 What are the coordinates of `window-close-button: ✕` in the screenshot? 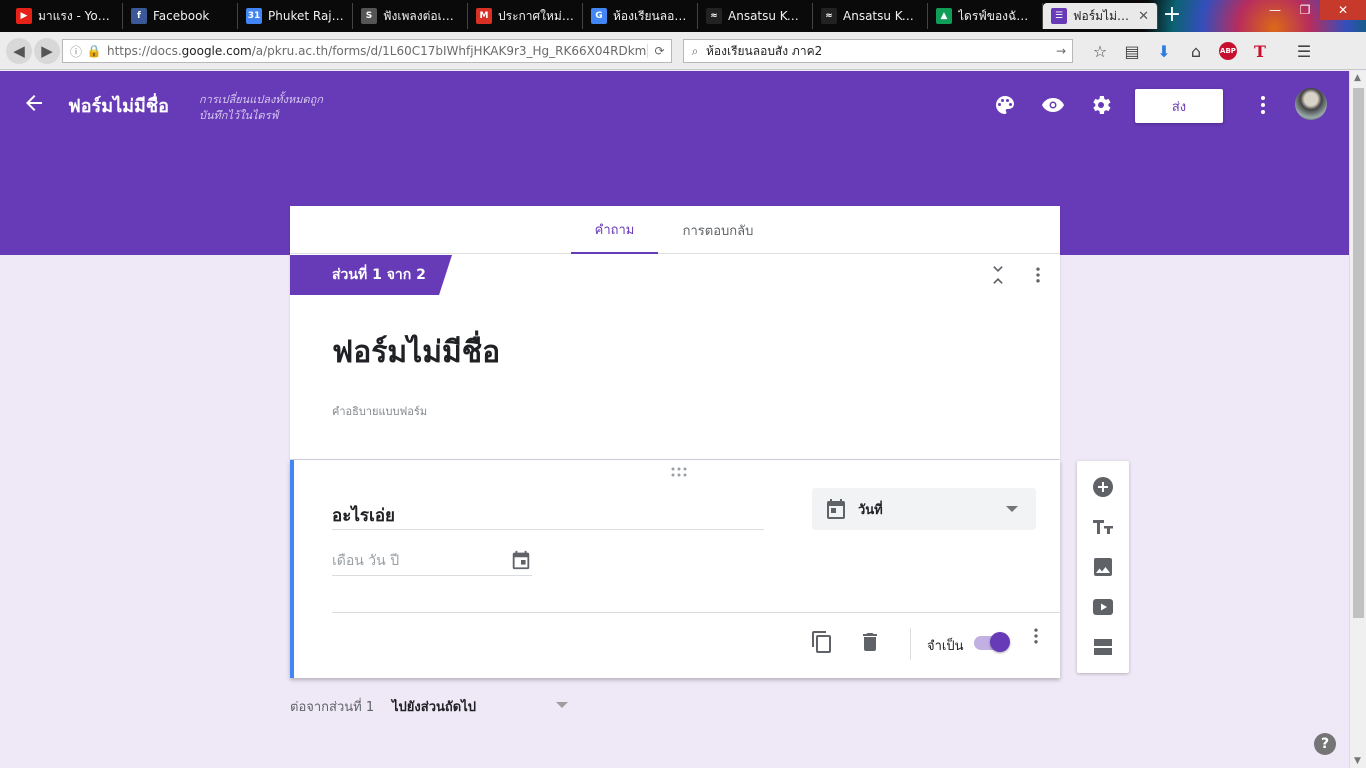 It's located at (1343, 10).